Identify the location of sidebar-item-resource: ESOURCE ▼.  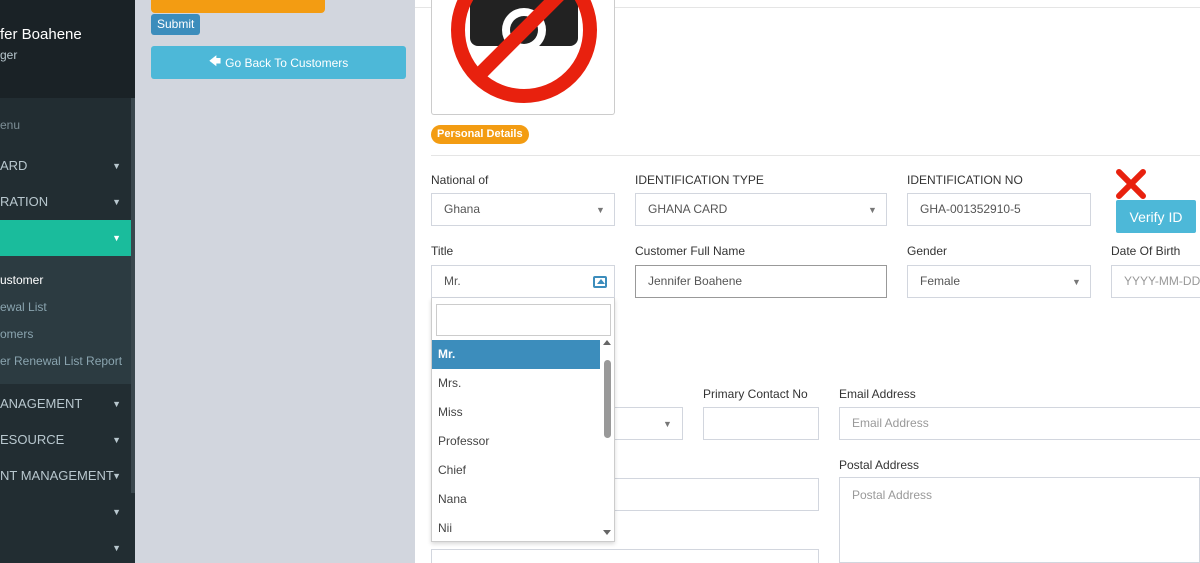
(67, 440).